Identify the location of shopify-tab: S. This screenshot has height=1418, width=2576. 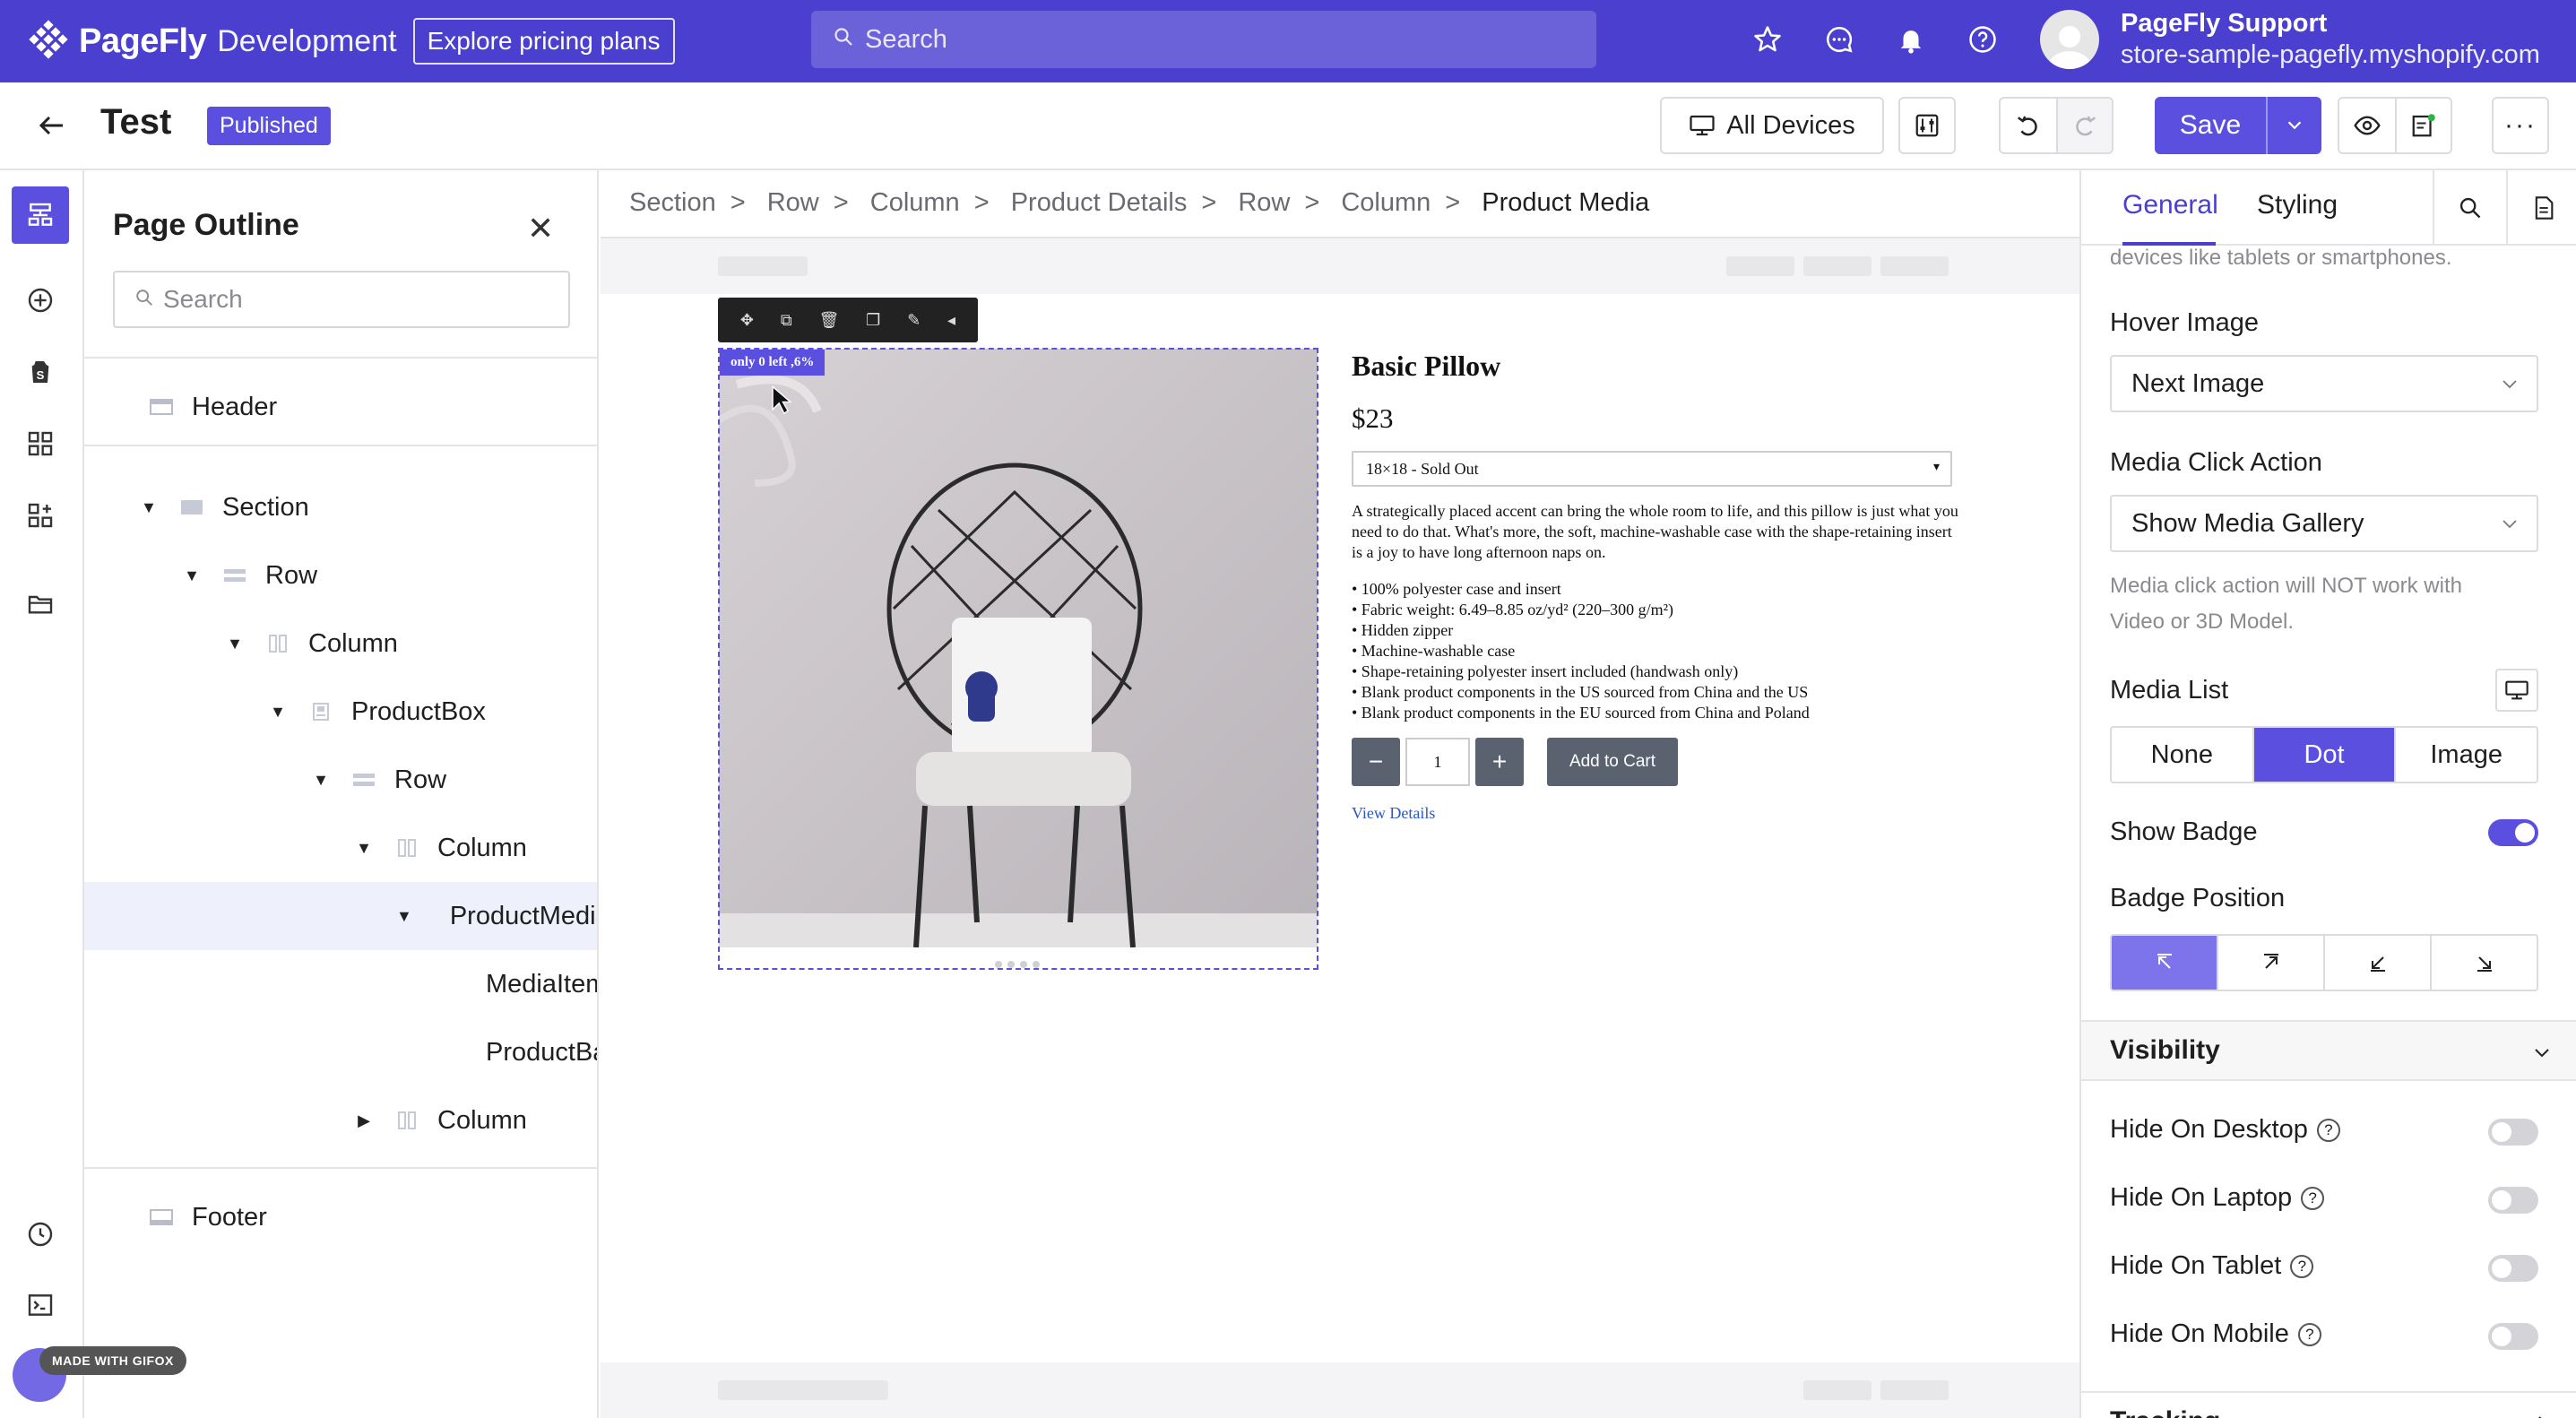
(40, 372).